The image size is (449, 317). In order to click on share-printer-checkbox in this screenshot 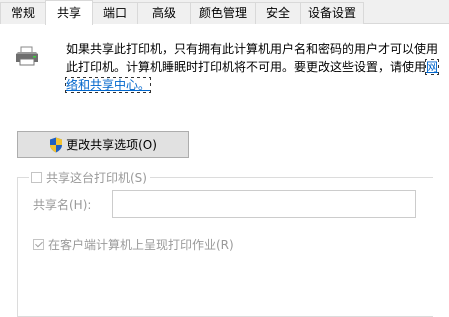, I will do `click(36, 177)`.